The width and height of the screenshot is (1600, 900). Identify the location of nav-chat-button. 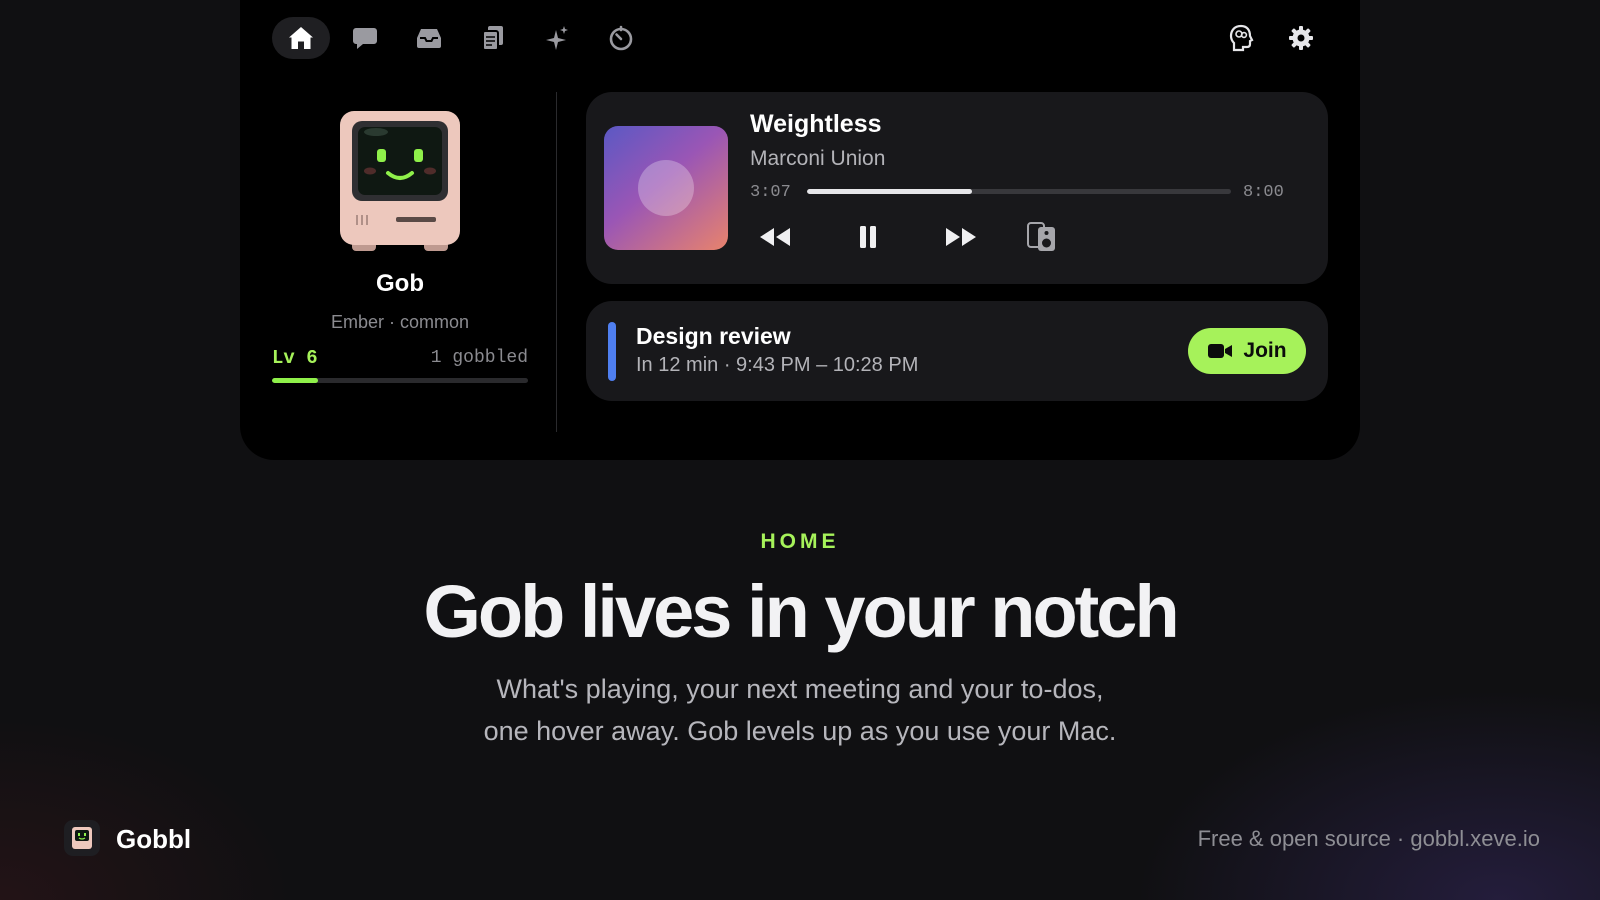
(365, 38).